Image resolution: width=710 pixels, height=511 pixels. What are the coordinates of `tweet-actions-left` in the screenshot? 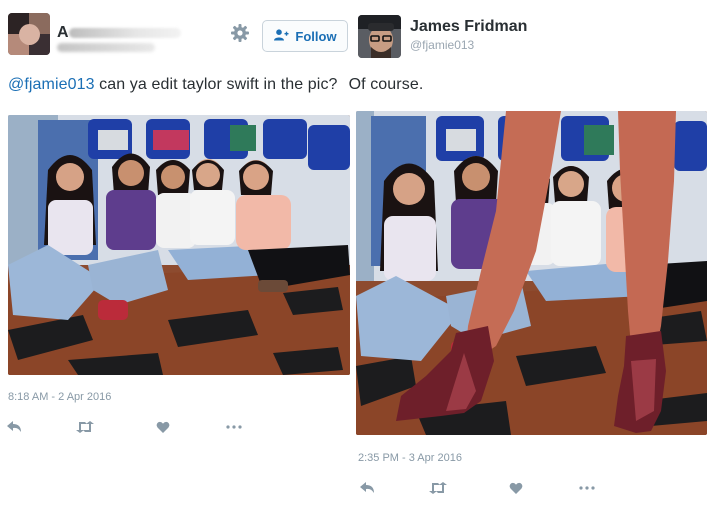 It's located at (124, 427).